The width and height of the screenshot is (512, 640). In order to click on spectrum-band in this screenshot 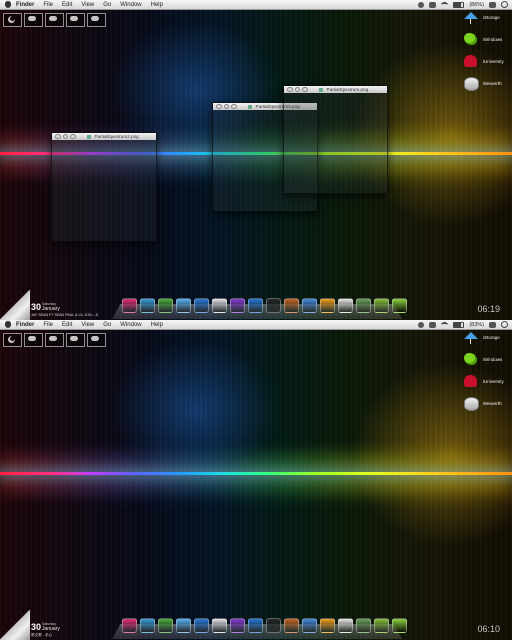, I will do `click(256, 473)`.